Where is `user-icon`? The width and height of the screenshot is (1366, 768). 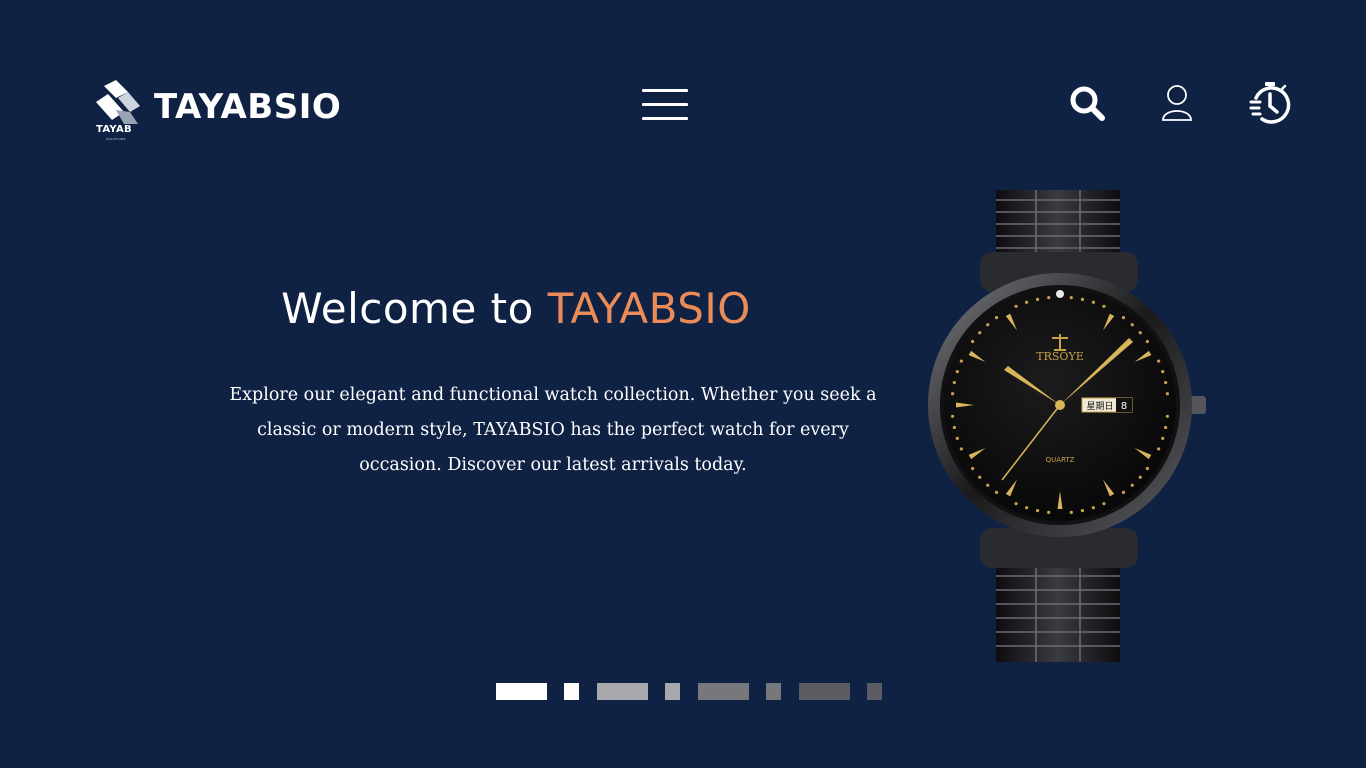 user-icon is located at coordinates (1177, 103).